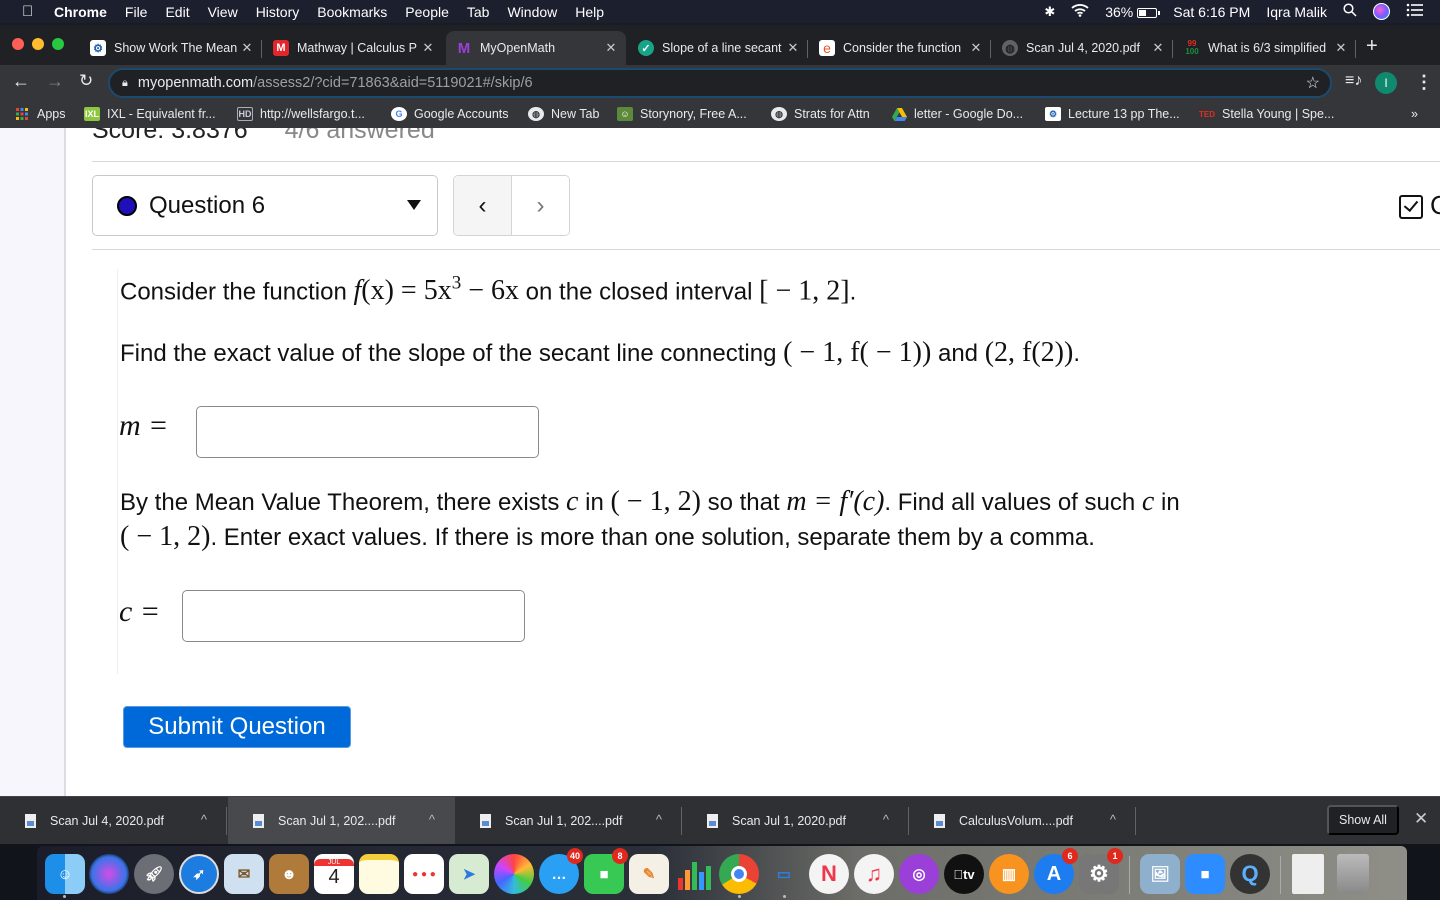 The height and width of the screenshot is (900, 1440). Describe the element at coordinates (649, 874) in the screenshot. I see `pages-icon: ✎` at that location.